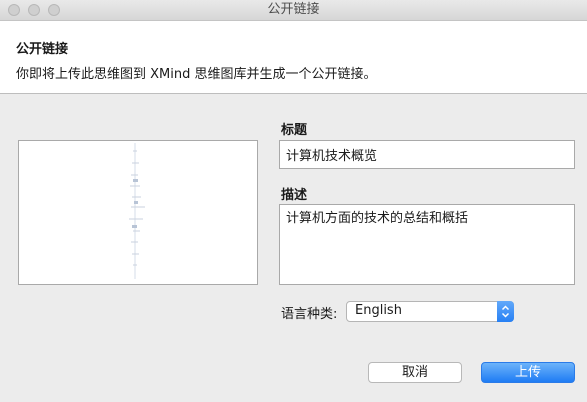  I want to click on upload-button: 上传, so click(528, 372).